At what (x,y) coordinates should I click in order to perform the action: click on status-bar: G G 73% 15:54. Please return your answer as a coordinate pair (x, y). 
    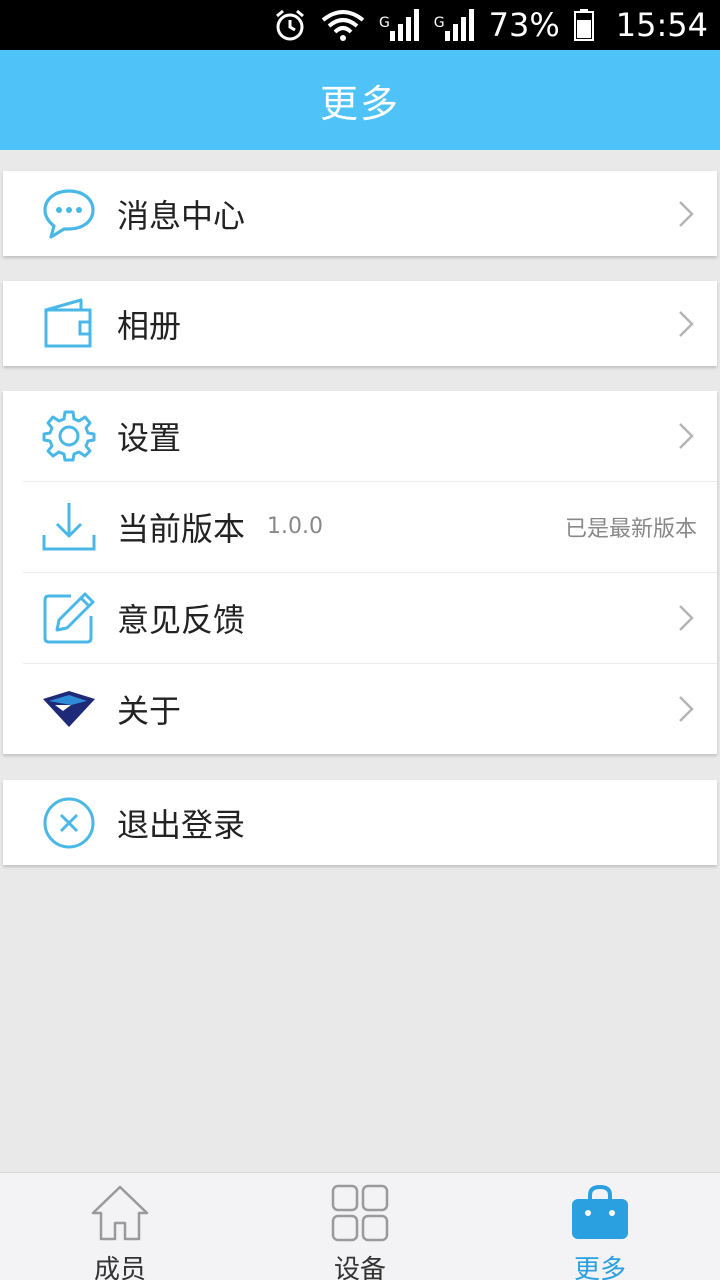
    Looking at the image, I should click on (360, 25).